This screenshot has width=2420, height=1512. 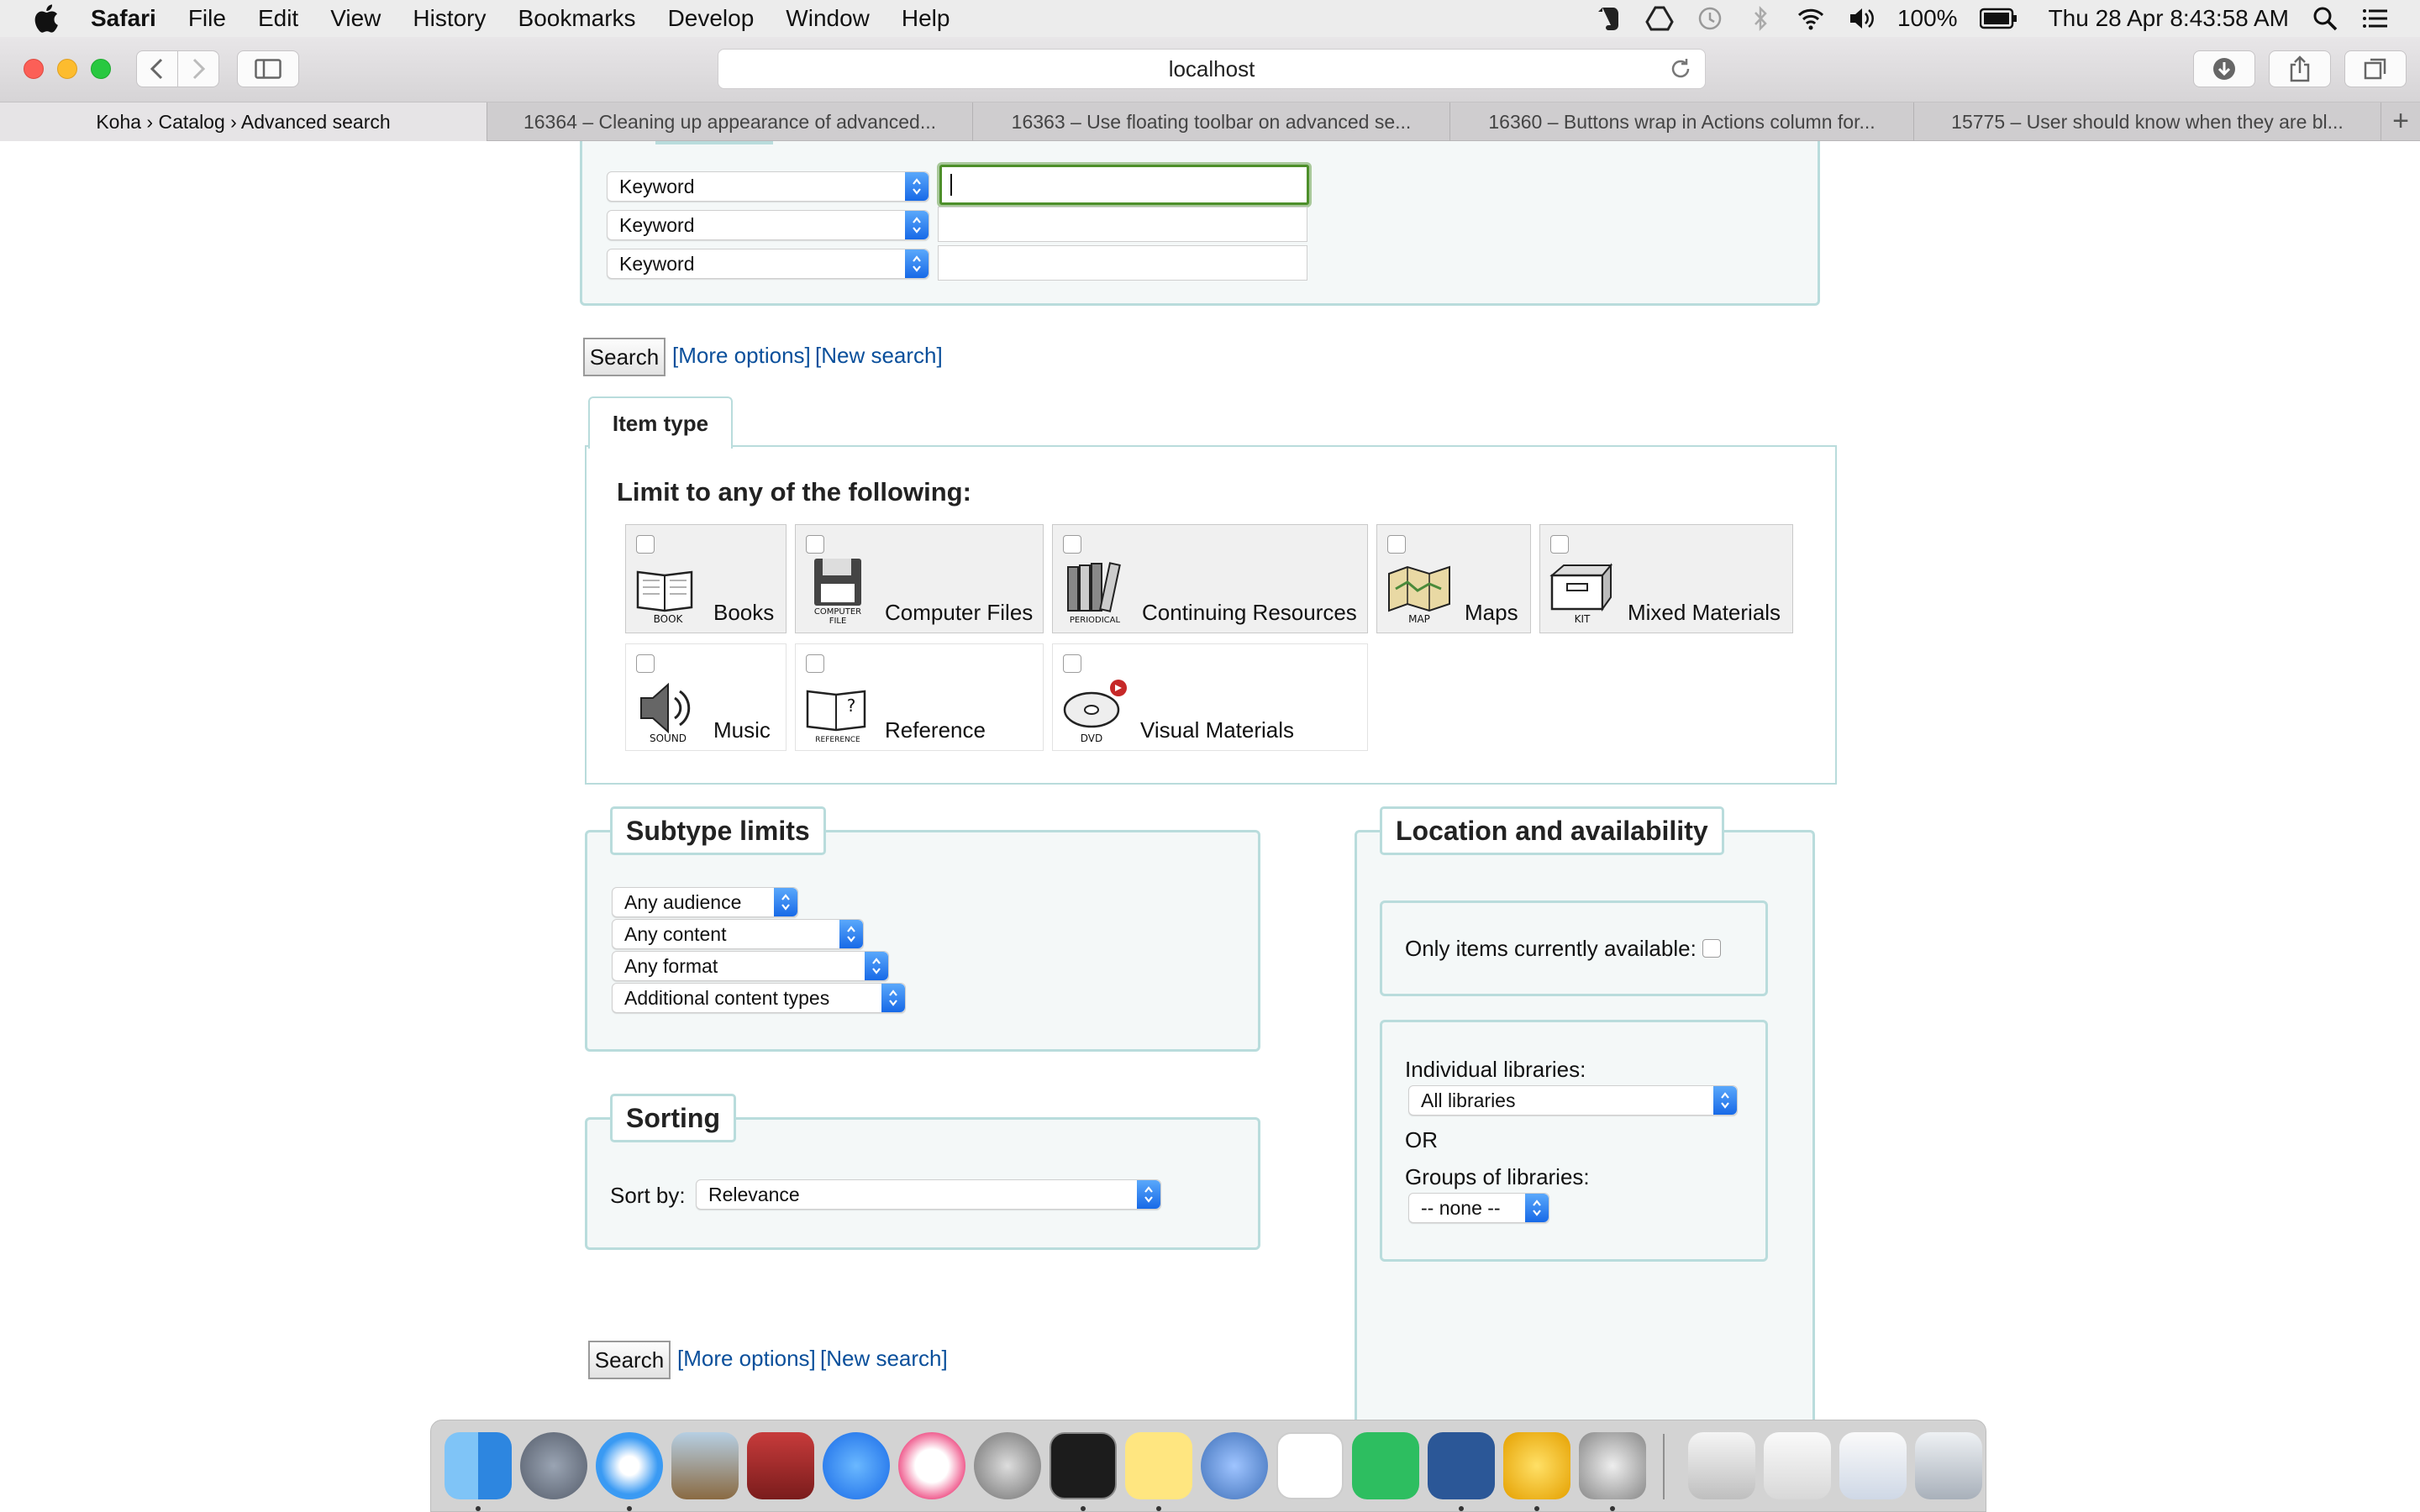 I want to click on reload-icon, so click(x=1680, y=68).